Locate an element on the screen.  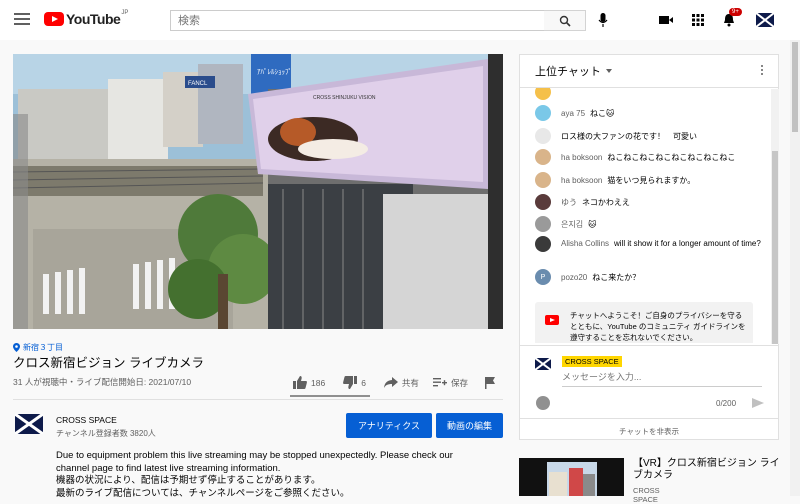
save-button: 保存 is located at coordinates (450, 383).